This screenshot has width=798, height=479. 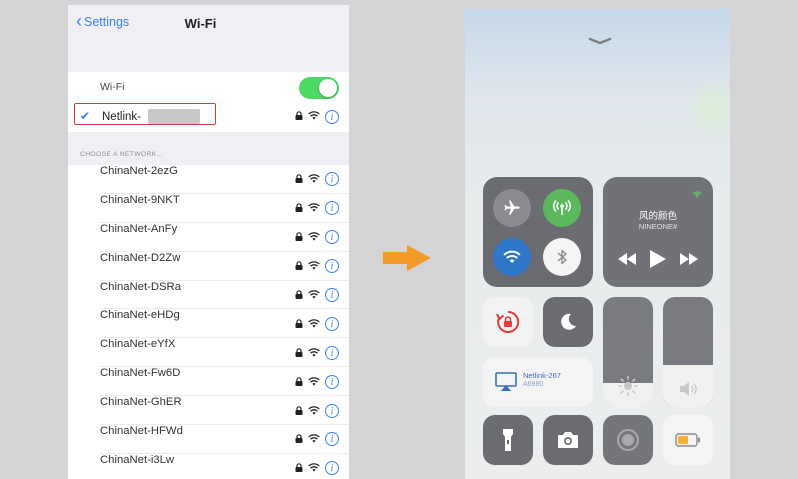 I want to click on do-not-disturb-button, so click(x=568, y=322).